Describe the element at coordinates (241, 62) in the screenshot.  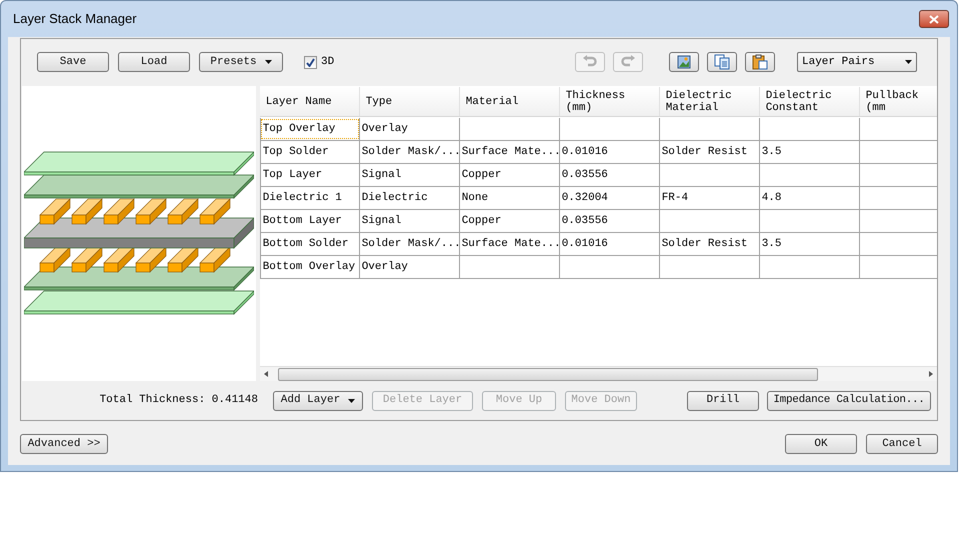
I see `presets-dropdown: Presets` at that location.